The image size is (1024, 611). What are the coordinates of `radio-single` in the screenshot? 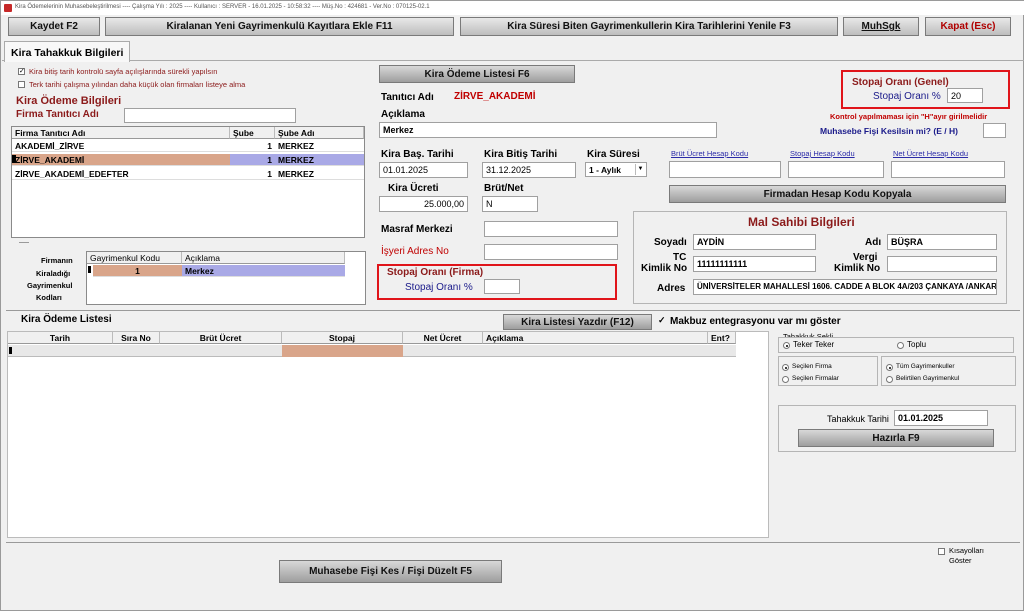 It's located at (786, 345).